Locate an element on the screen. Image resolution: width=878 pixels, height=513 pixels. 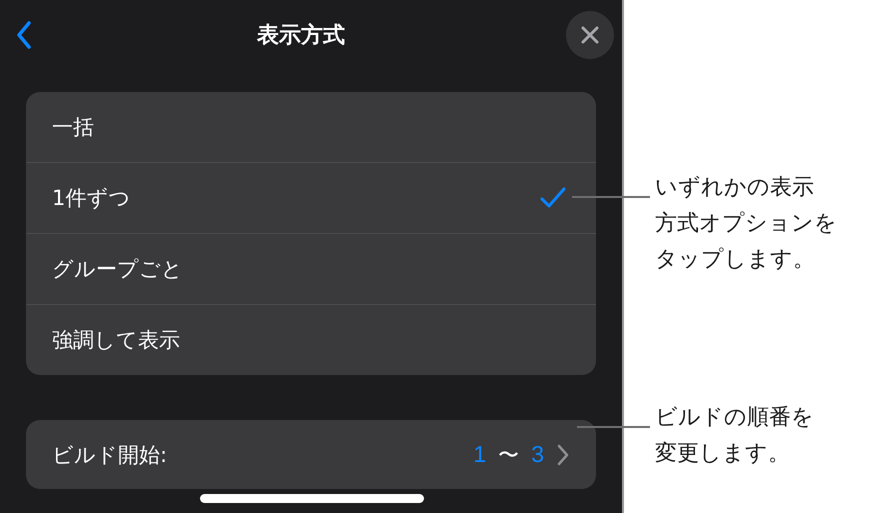
option-row: 一括 is located at coordinates (311, 127).